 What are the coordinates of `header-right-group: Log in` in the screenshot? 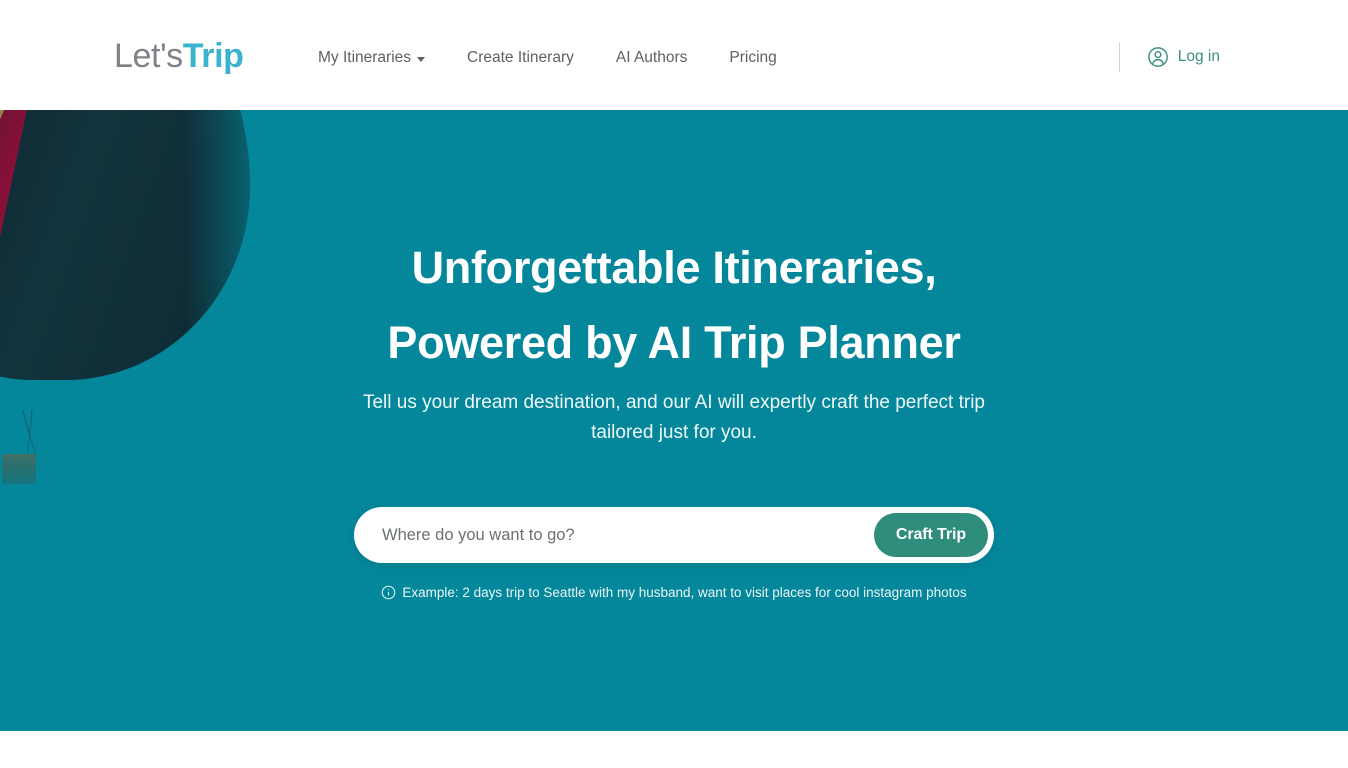 It's located at (1169, 57).